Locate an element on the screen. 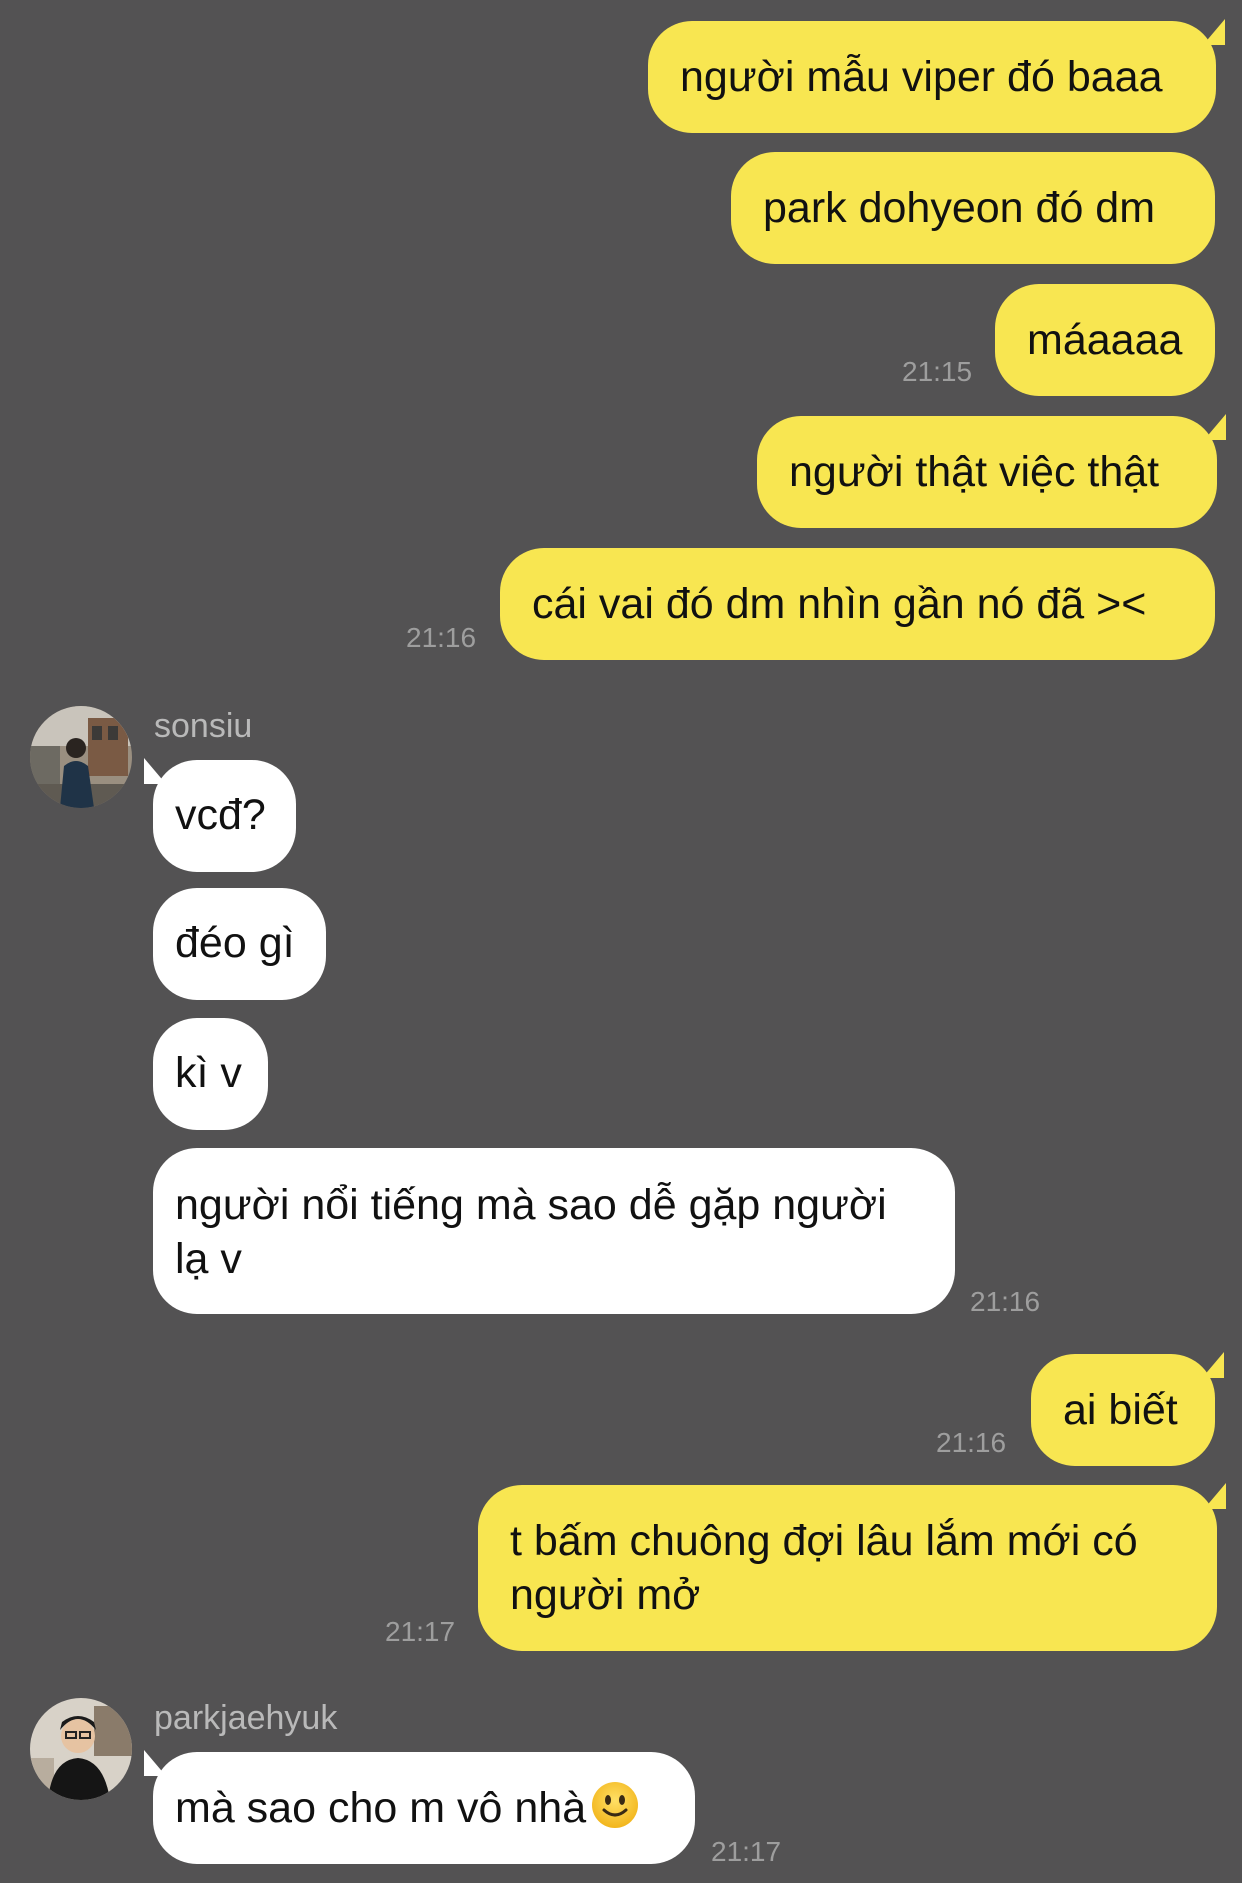 This screenshot has width=1242, height=1883. incoming-message: người nổi tiếng mà sao dễ gặp người lạ v is located at coordinates (554, 1231).